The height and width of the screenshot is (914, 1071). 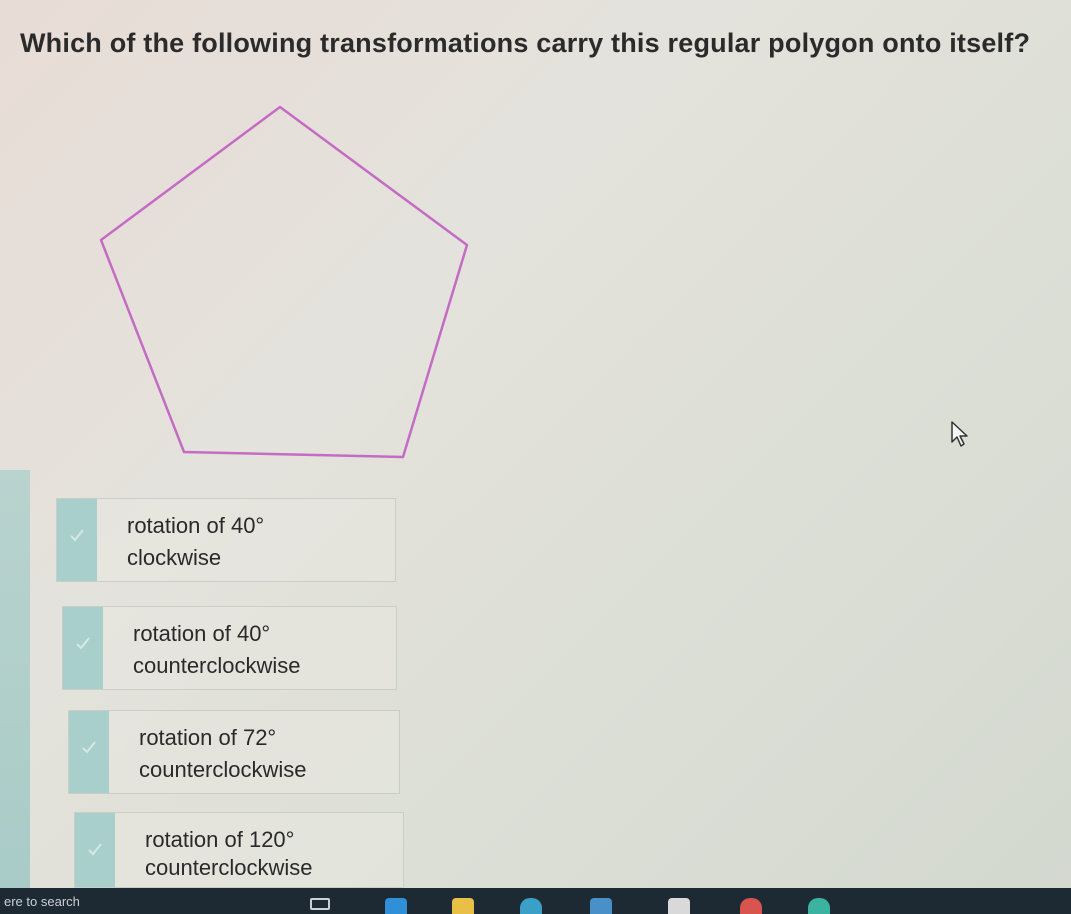 I want to click on taskbar-search-box: ere to search, so click(x=42, y=901).